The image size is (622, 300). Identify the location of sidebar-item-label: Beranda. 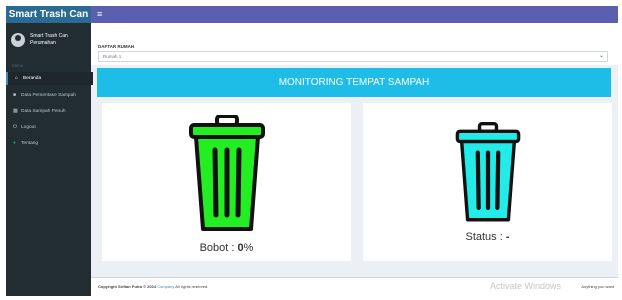
(32, 78).